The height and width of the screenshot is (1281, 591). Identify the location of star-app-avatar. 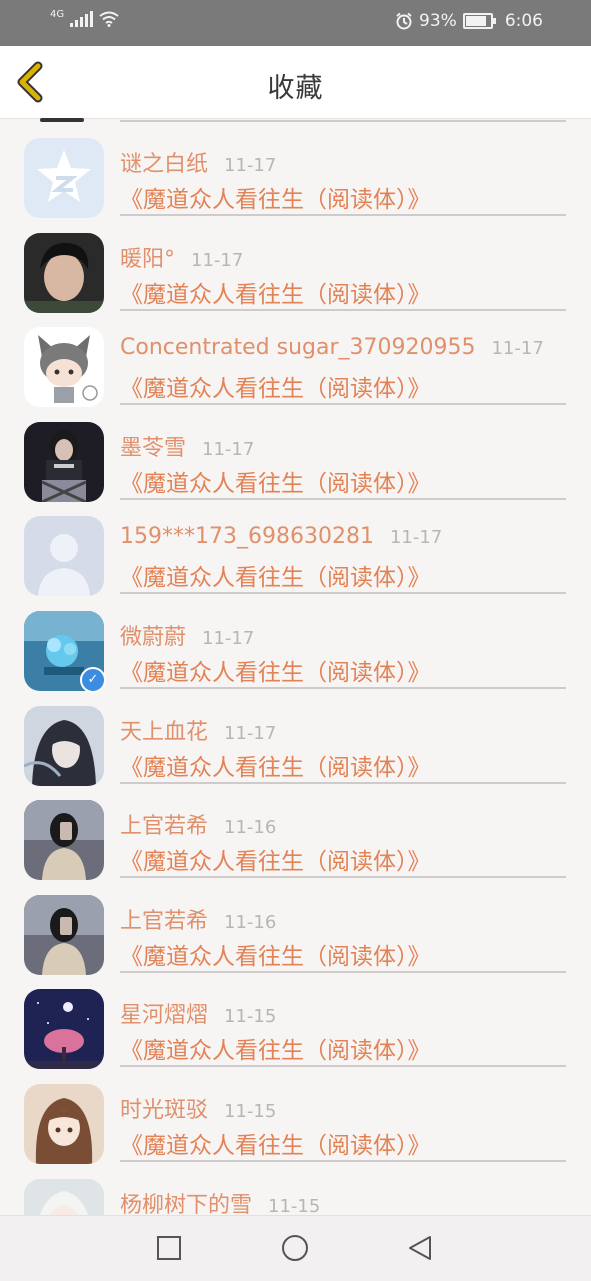
(64, 178).